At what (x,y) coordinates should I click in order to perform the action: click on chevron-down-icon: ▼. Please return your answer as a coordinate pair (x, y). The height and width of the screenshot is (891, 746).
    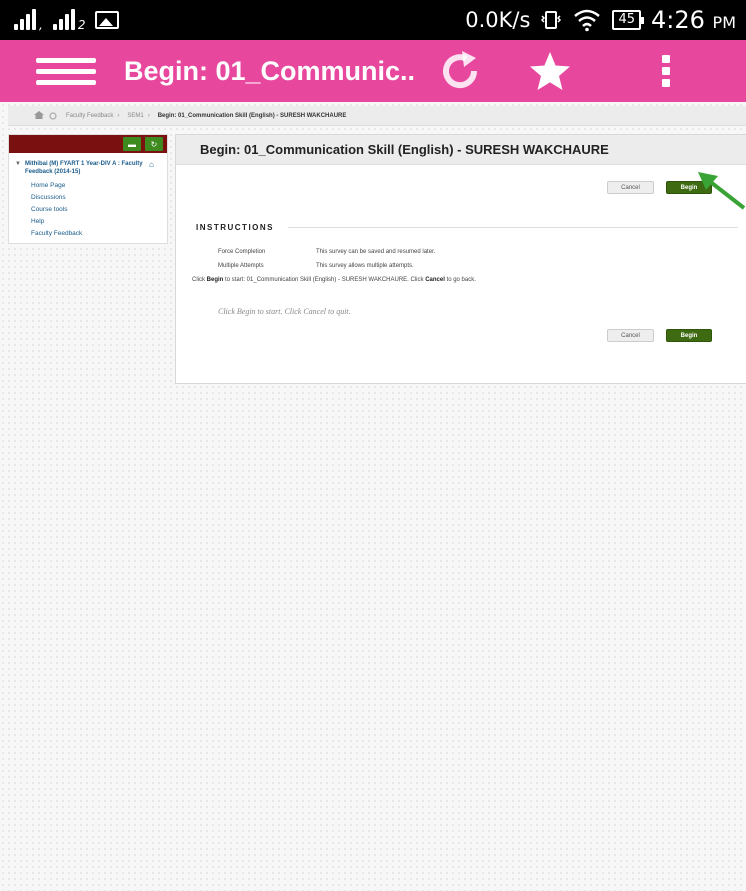
    Looking at the image, I should click on (18, 164).